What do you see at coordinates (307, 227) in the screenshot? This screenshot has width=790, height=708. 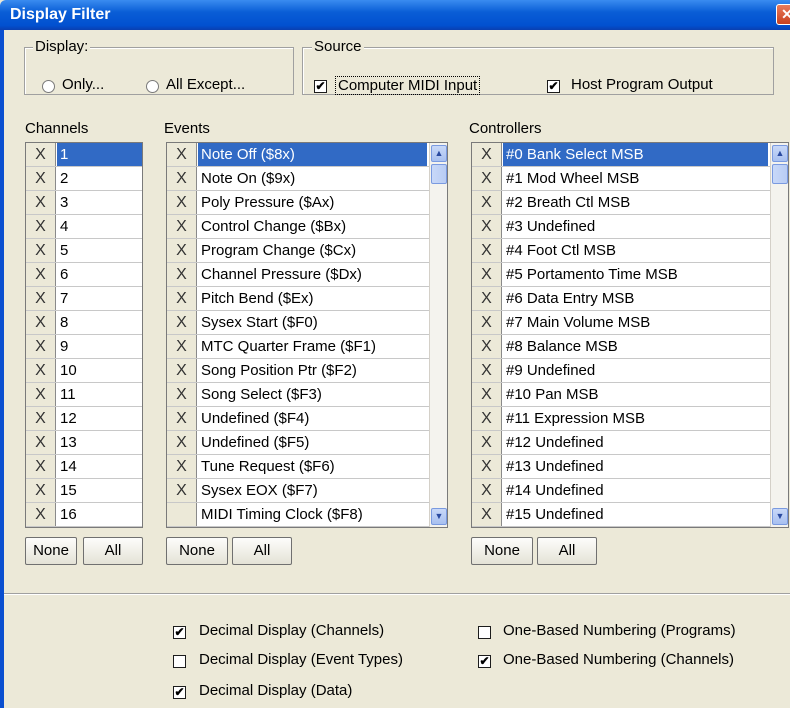 I see `list-item: X Control Change ($Bx)` at bounding box center [307, 227].